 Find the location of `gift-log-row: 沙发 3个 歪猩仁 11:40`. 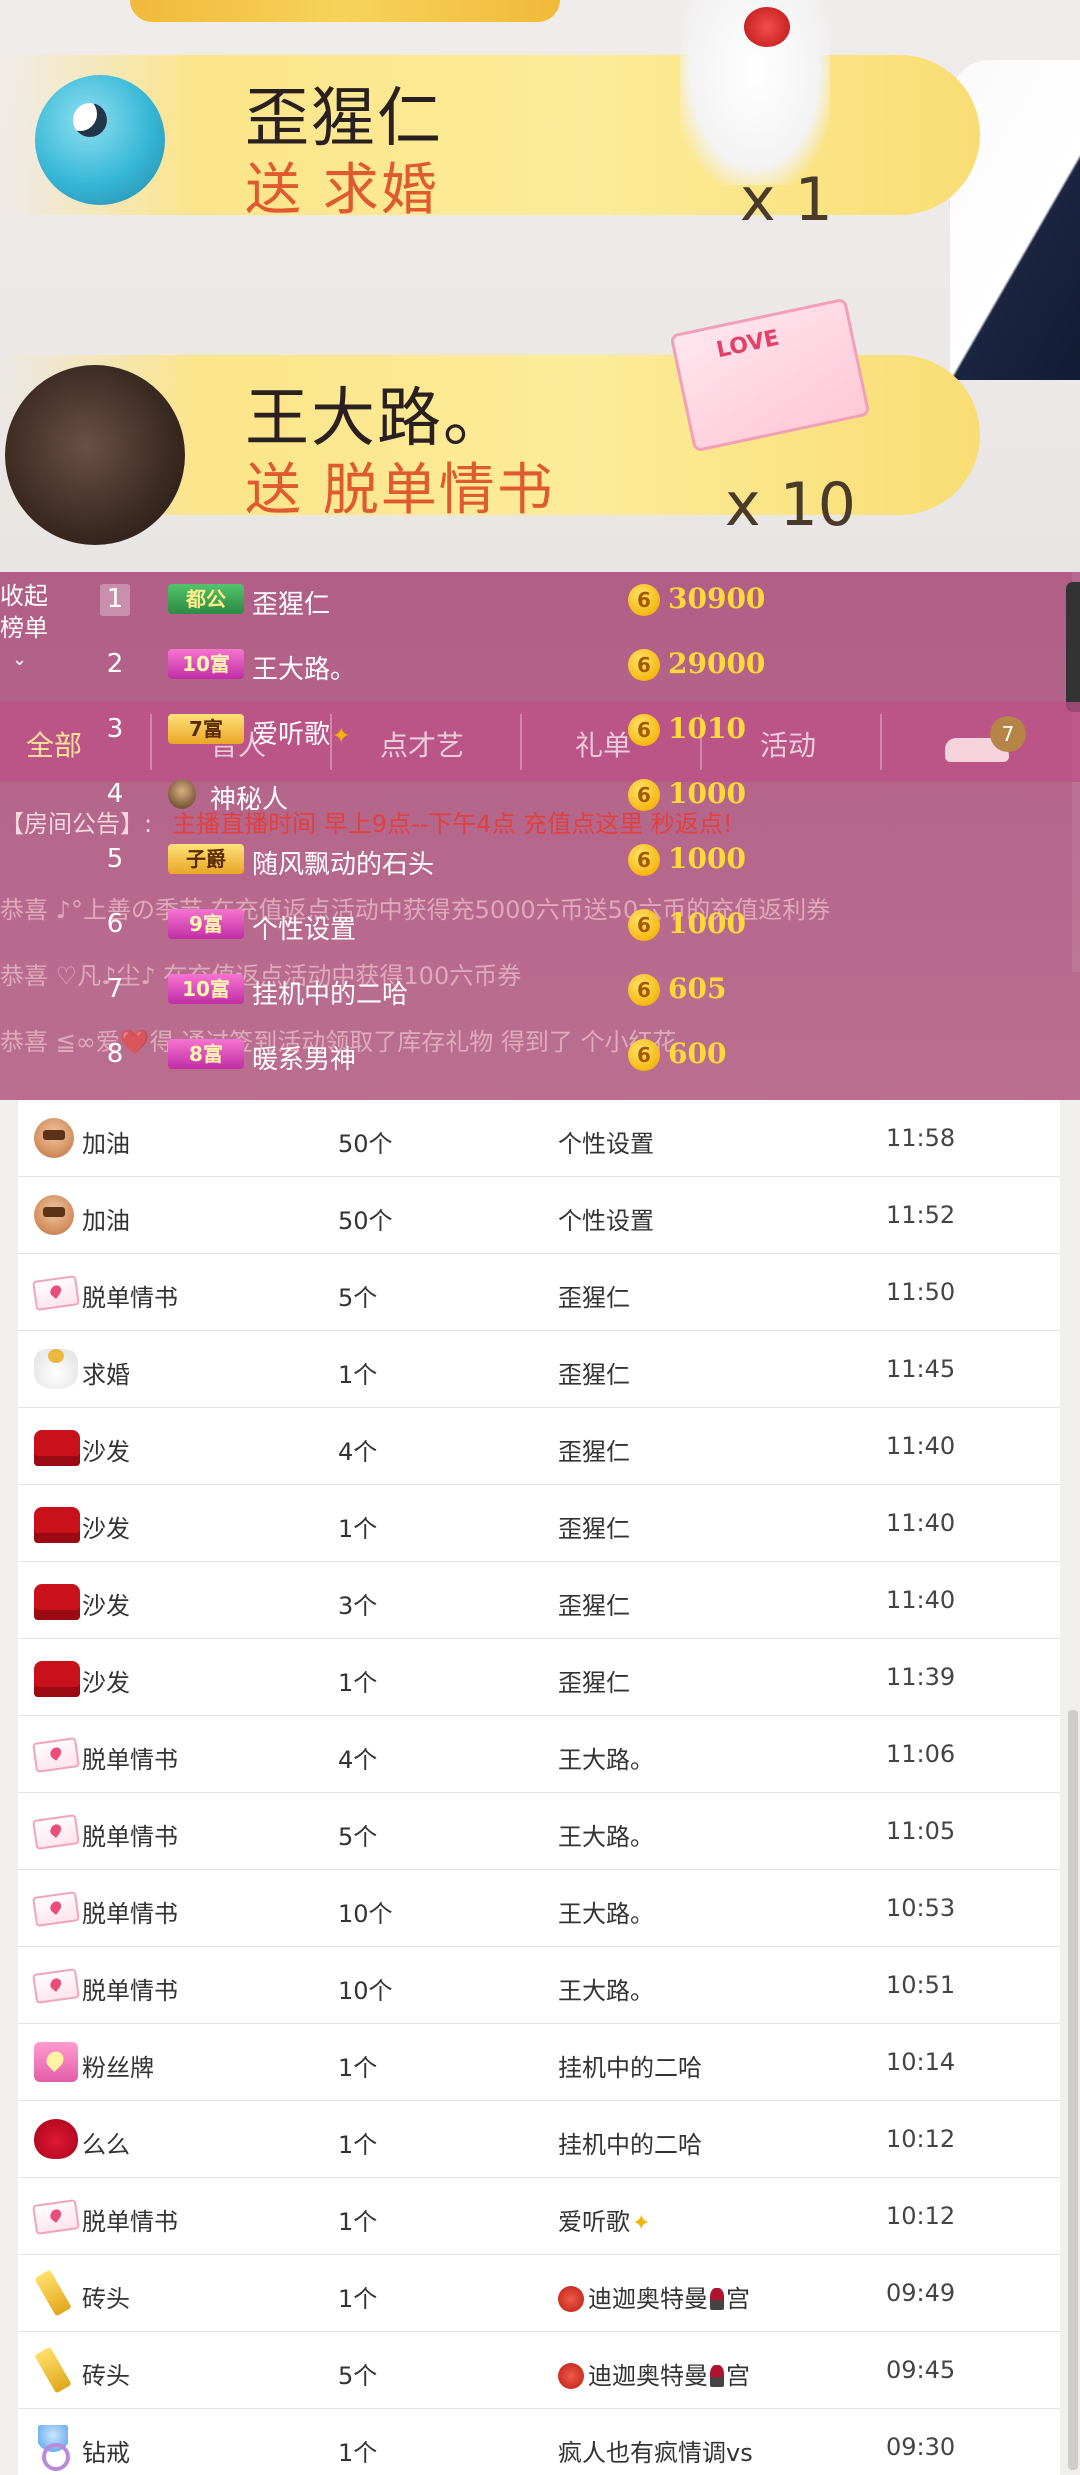

gift-log-row: 沙发 3个 歪猩仁 11:40 is located at coordinates (539, 1600).